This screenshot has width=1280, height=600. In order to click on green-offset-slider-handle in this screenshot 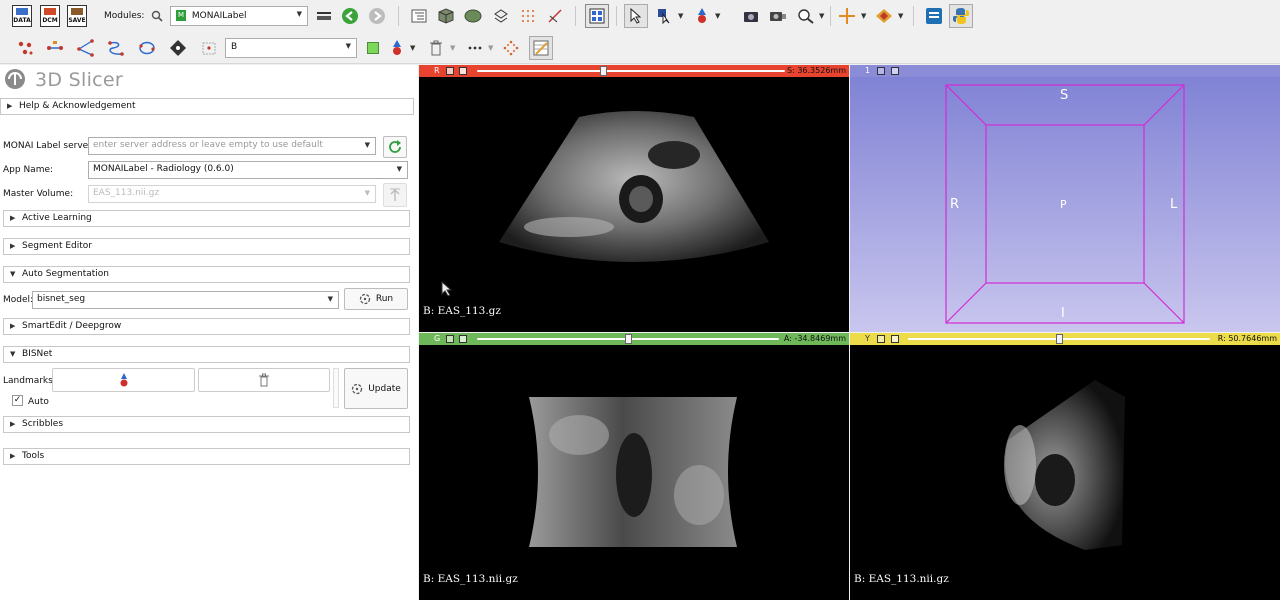, I will do `click(628, 339)`.